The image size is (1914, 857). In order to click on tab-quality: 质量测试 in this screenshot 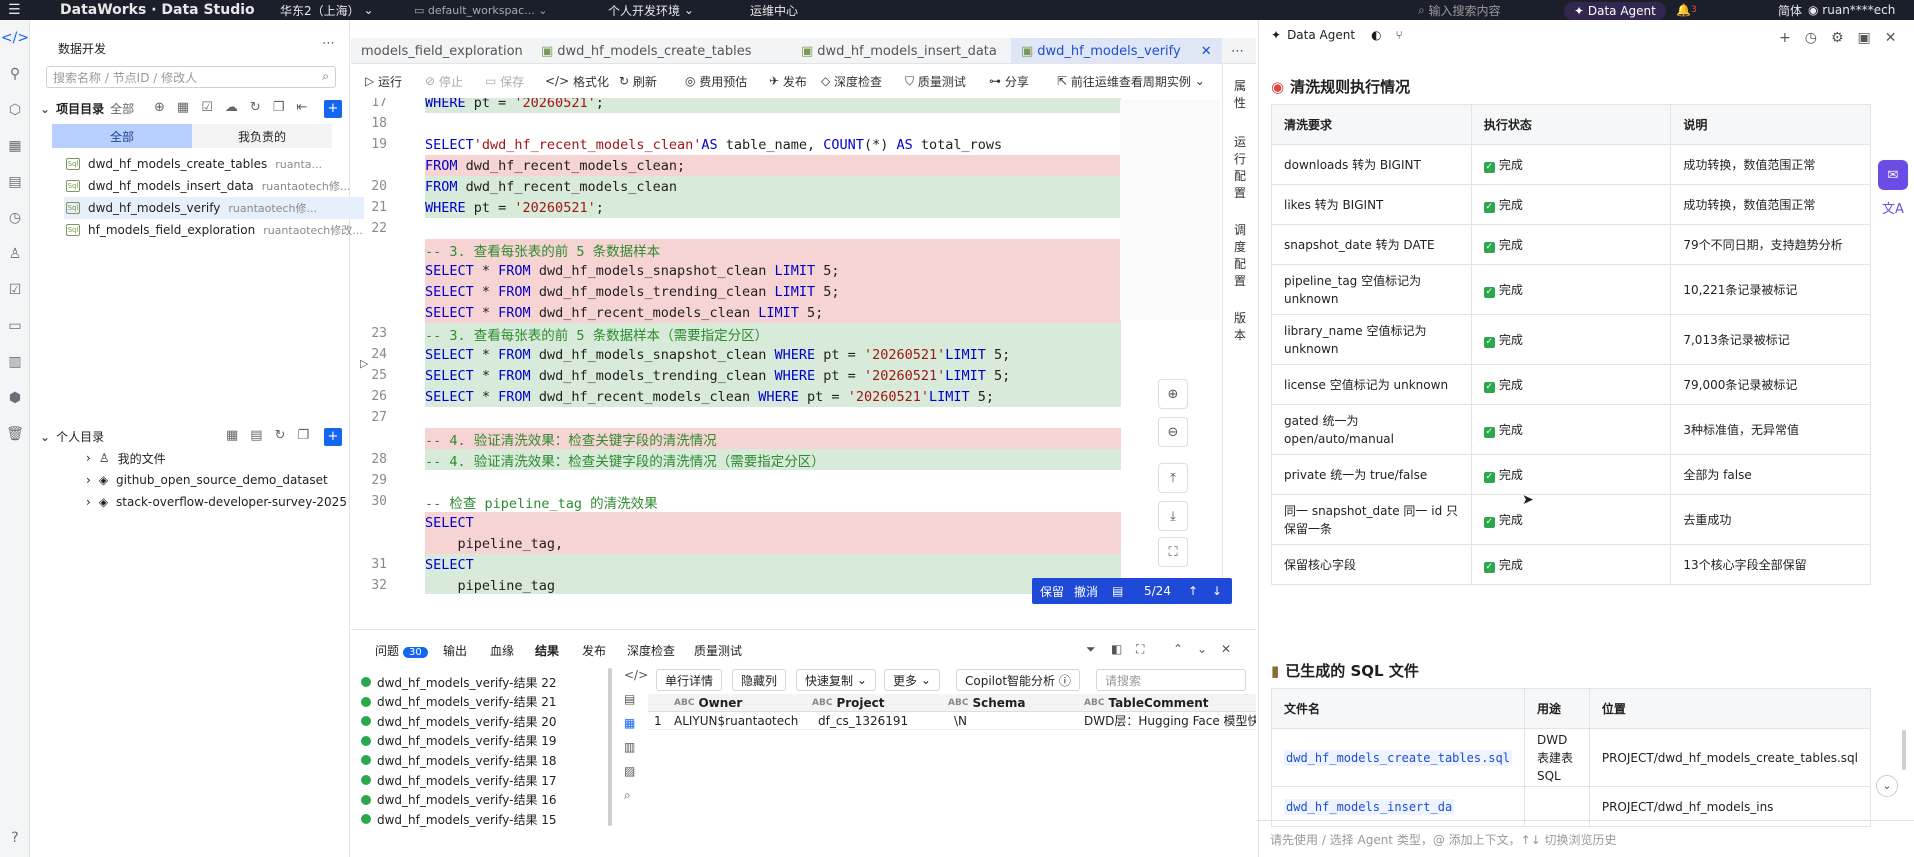, I will do `click(718, 650)`.